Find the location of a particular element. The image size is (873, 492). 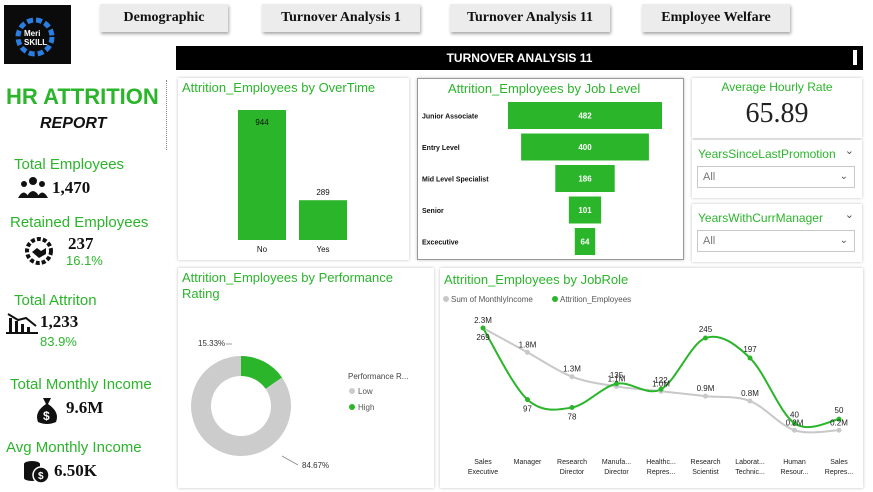

attrition-label: Total Attriton is located at coordinates (55, 300).